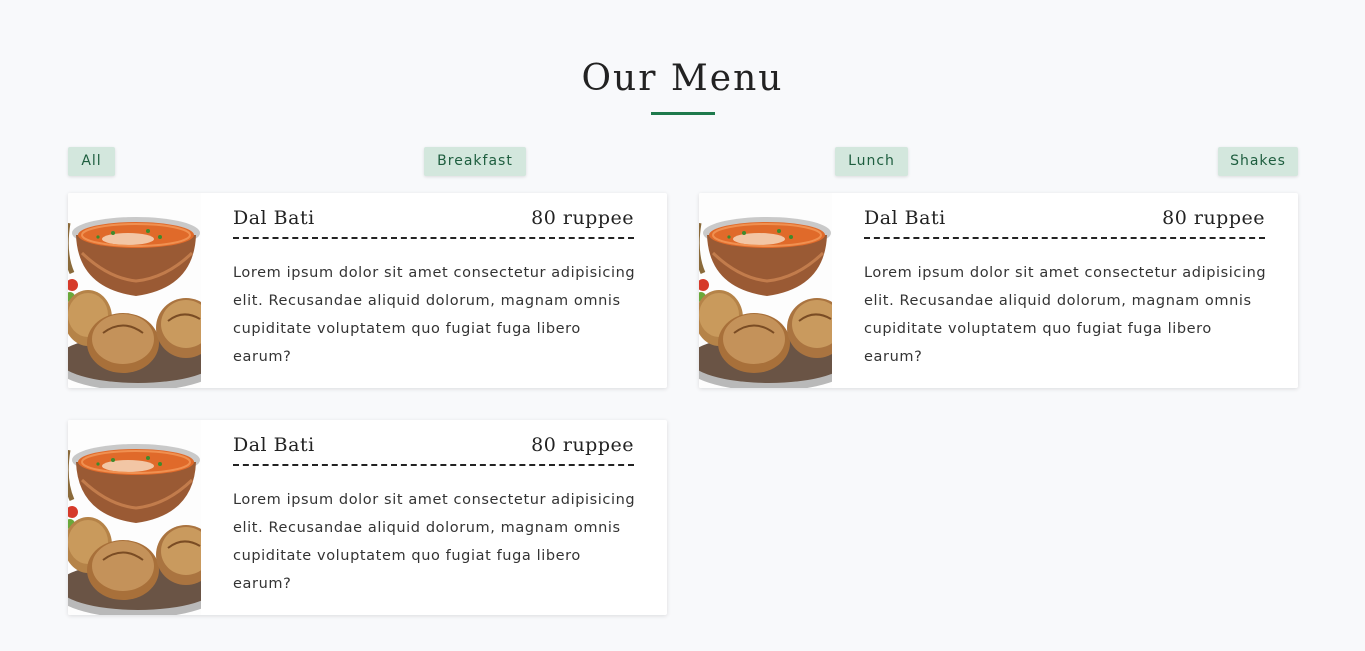 The image size is (1365, 651). I want to click on title-underline, so click(683, 113).